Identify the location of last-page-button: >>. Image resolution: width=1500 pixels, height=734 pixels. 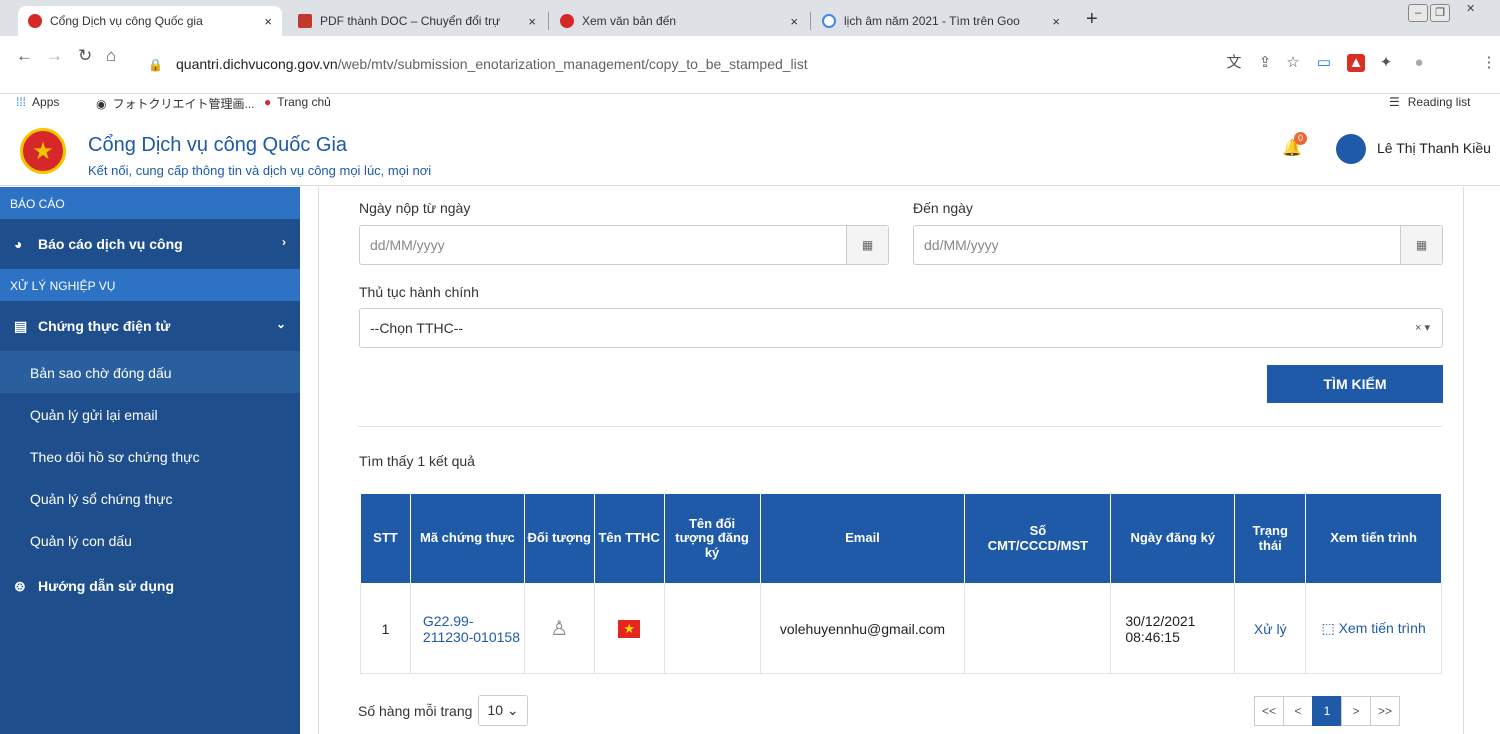
(1385, 711).